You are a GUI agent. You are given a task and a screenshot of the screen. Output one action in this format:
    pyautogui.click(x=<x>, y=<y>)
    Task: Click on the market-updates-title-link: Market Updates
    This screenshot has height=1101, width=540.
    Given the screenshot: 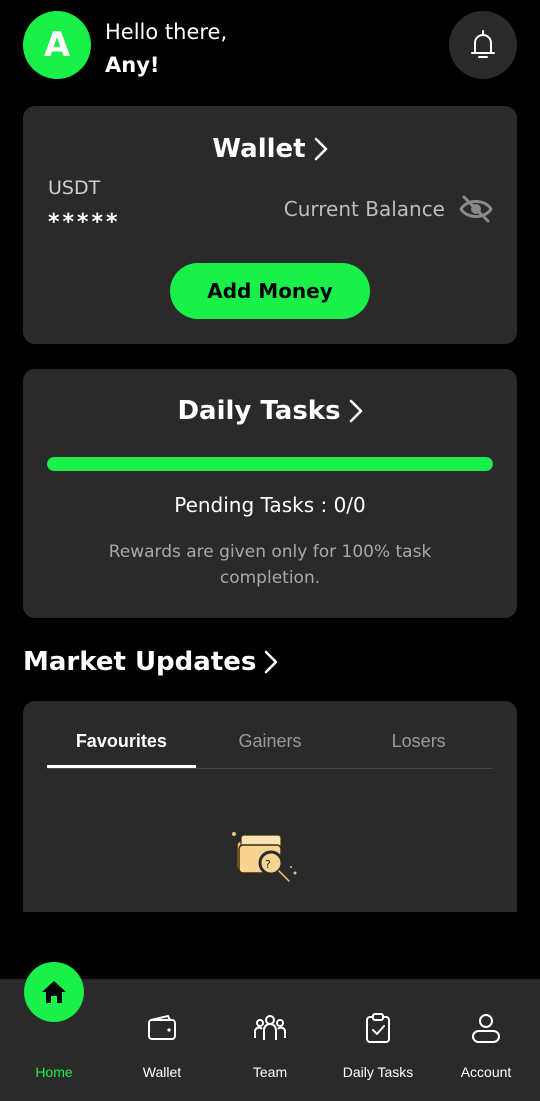 What is the action you would take?
    pyautogui.click(x=150, y=662)
    